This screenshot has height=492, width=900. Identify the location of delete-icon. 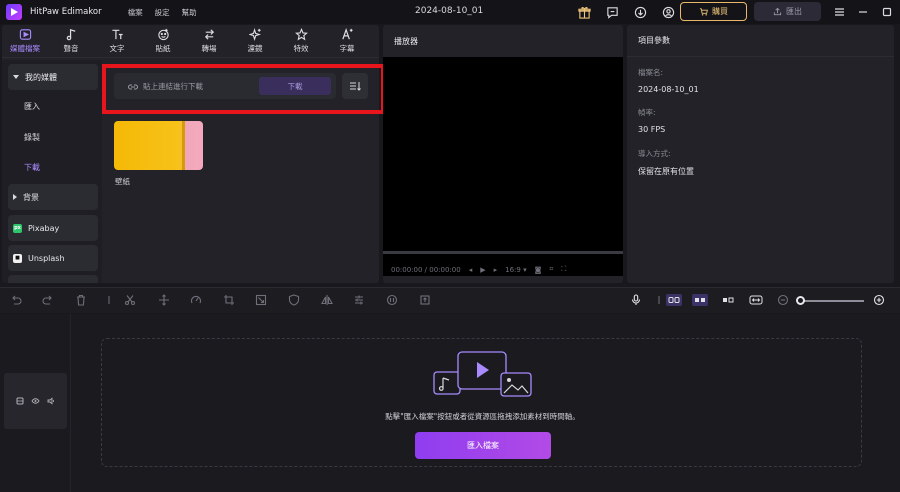
(81, 300).